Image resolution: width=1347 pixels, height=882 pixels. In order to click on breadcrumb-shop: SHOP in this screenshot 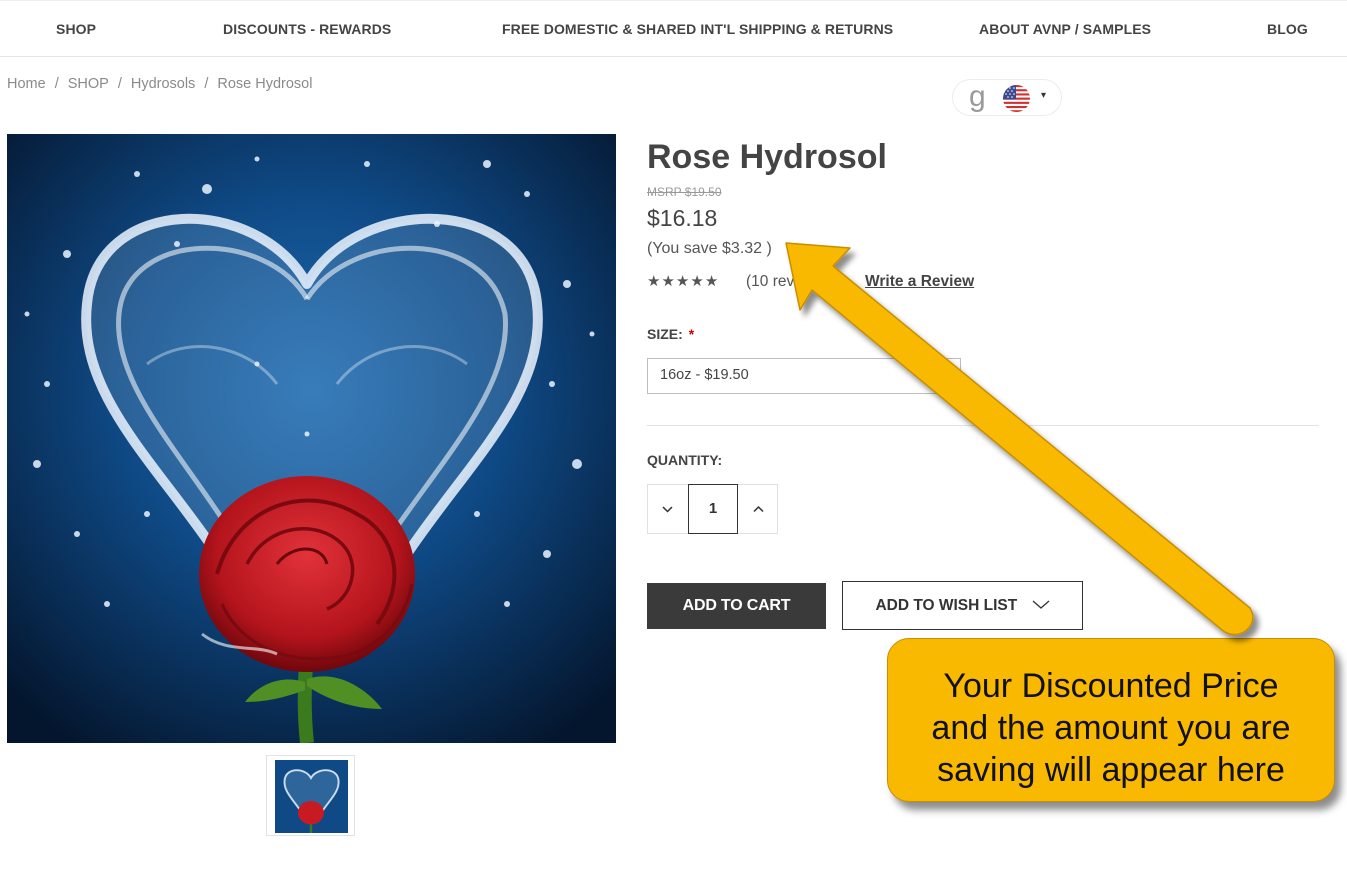, I will do `click(88, 84)`.